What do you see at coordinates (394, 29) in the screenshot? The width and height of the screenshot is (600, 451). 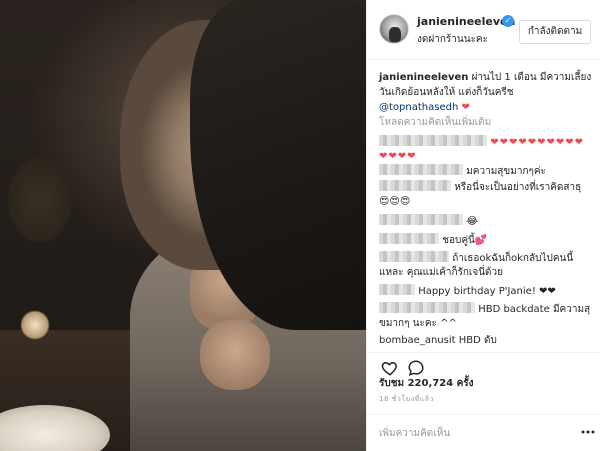 I see `avatar` at bounding box center [394, 29].